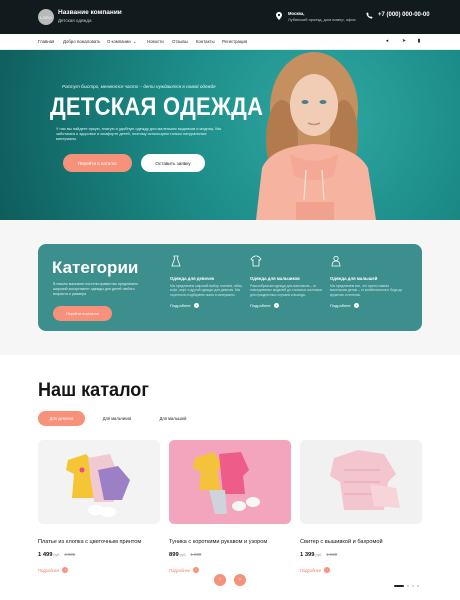  Describe the element at coordinates (155, 41) in the screenshot. I see `nav-item-news: Новости` at that location.